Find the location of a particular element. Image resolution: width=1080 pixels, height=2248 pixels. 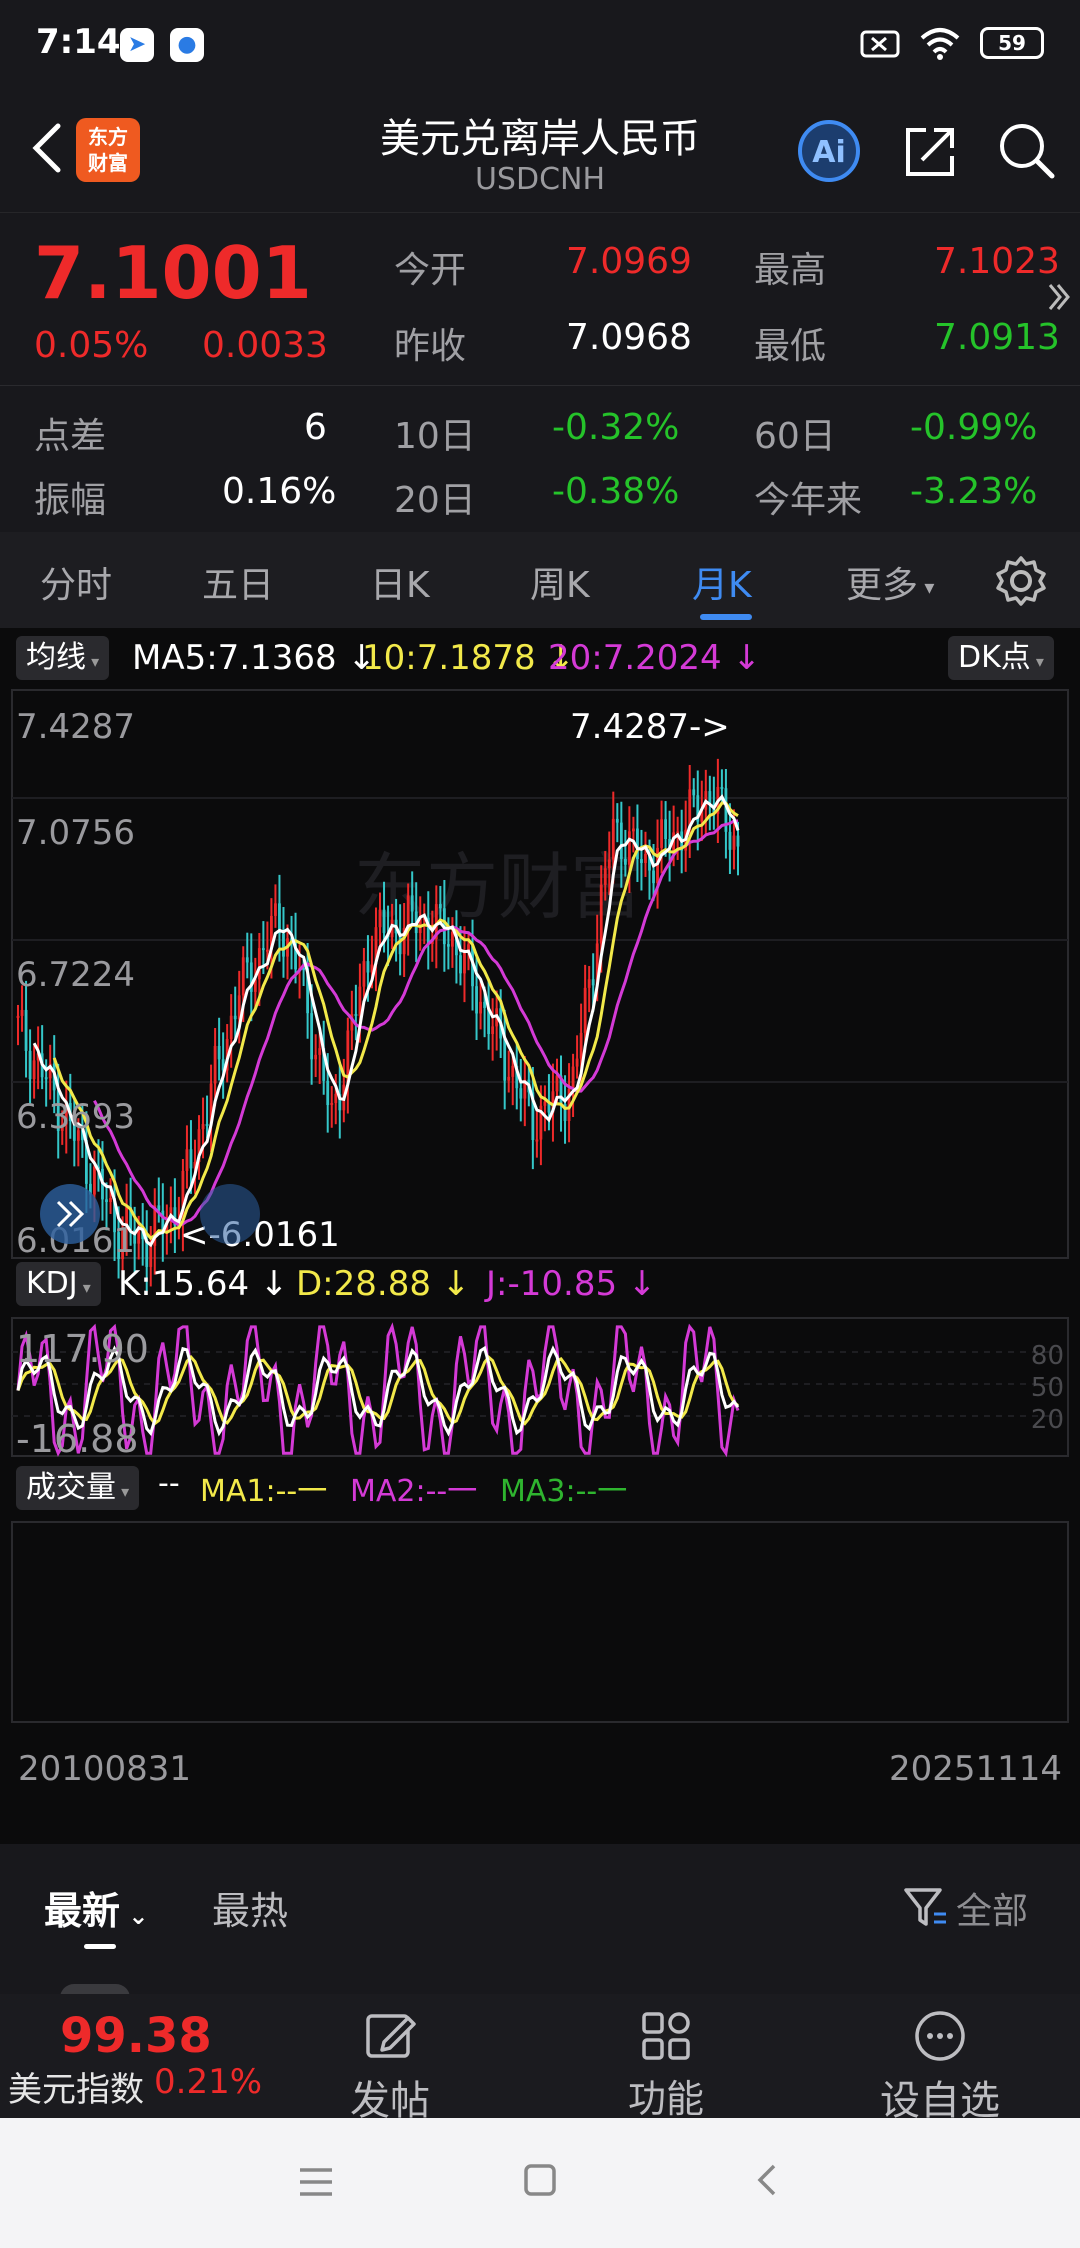

kdj-level-label: 80 is located at coordinates (1047, 1356).